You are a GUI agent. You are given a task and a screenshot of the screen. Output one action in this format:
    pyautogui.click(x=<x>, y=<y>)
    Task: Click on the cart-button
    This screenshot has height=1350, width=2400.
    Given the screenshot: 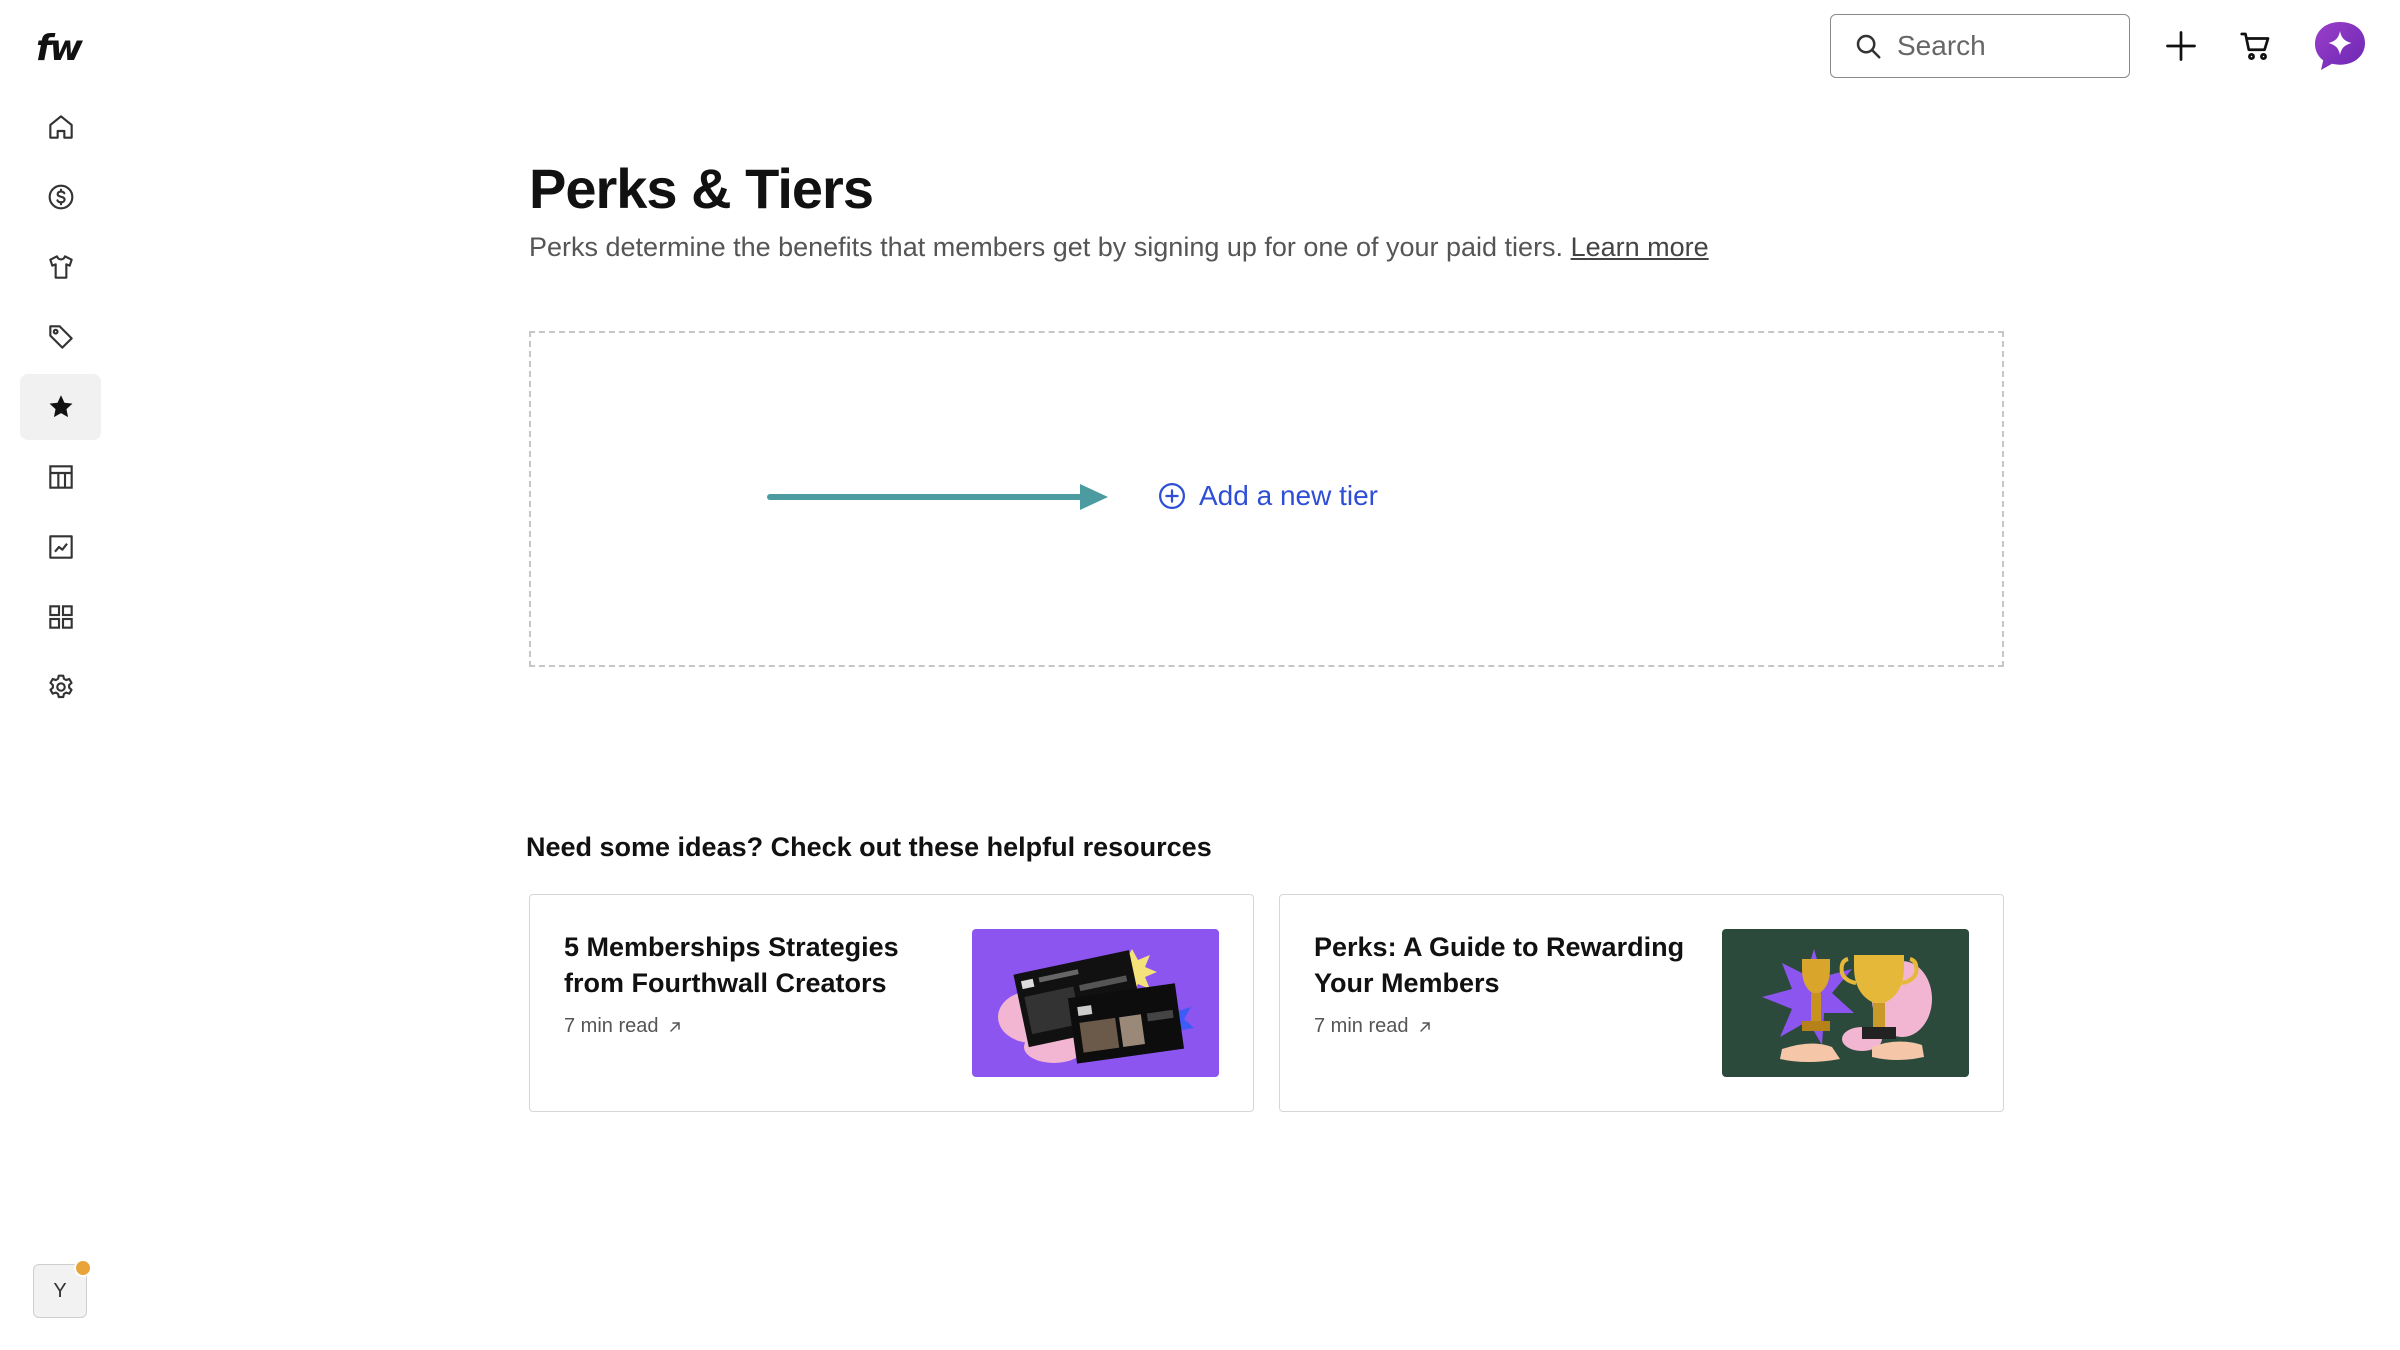 What is the action you would take?
    pyautogui.click(x=2256, y=46)
    